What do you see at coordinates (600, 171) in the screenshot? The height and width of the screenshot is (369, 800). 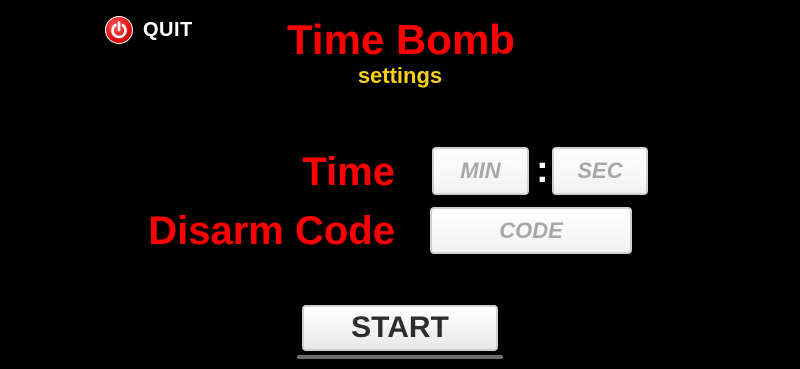 I see `seconds-input` at bounding box center [600, 171].